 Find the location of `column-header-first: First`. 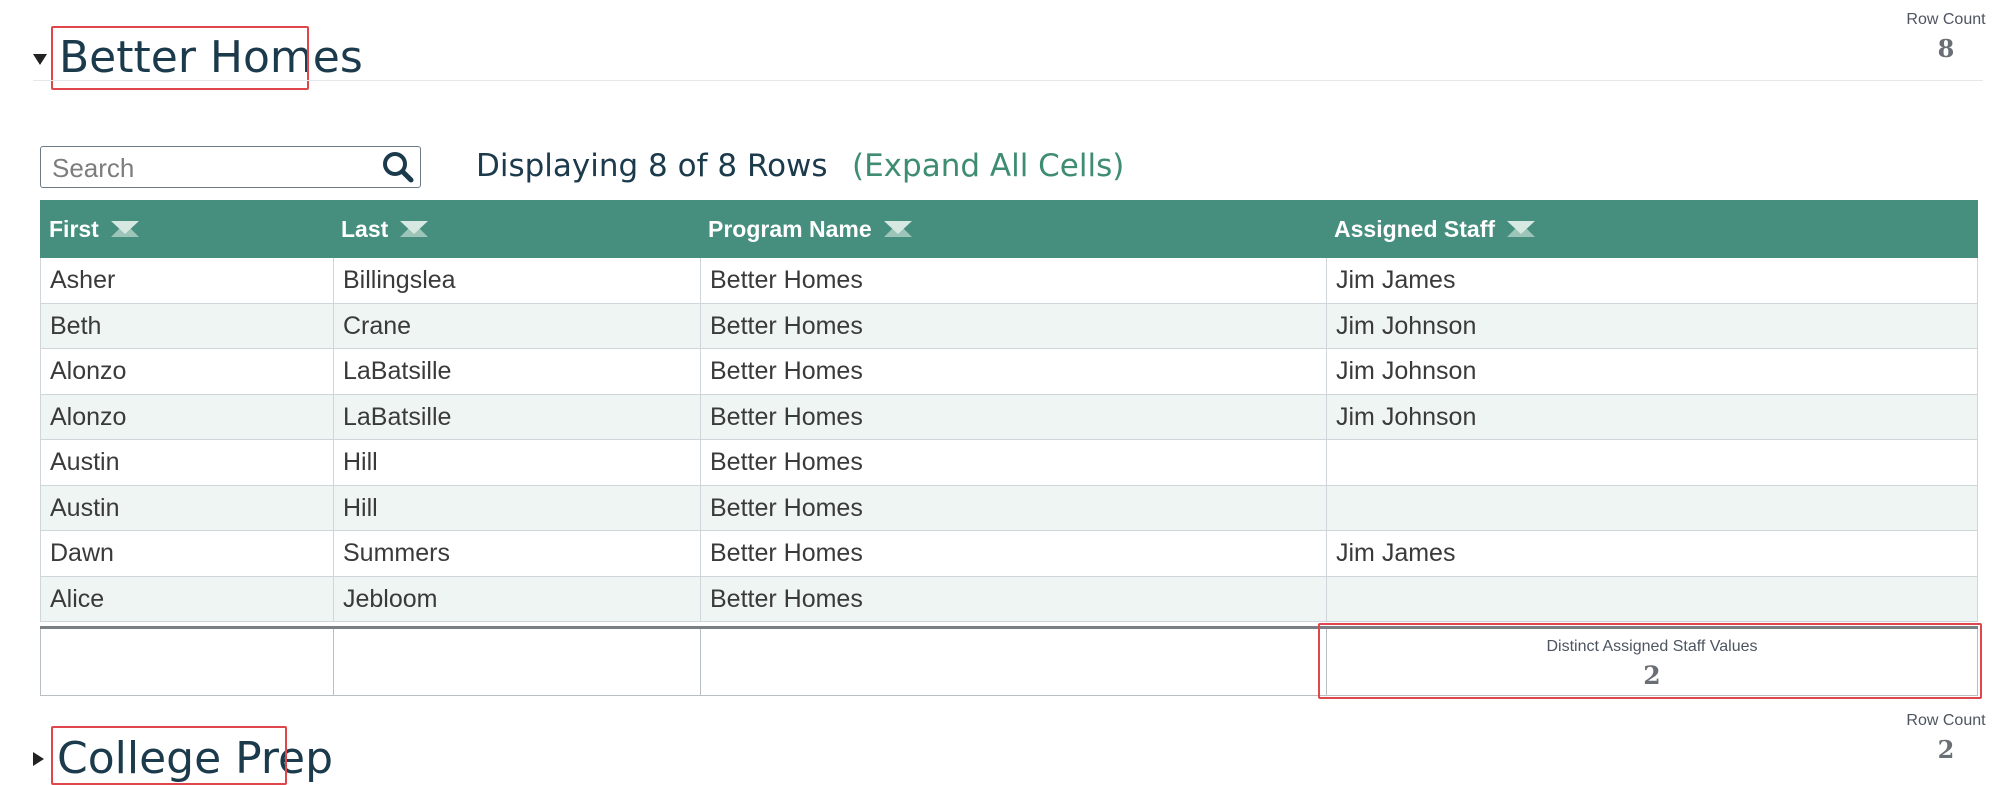

column-header-first: First is located at coordinates (95, 229).